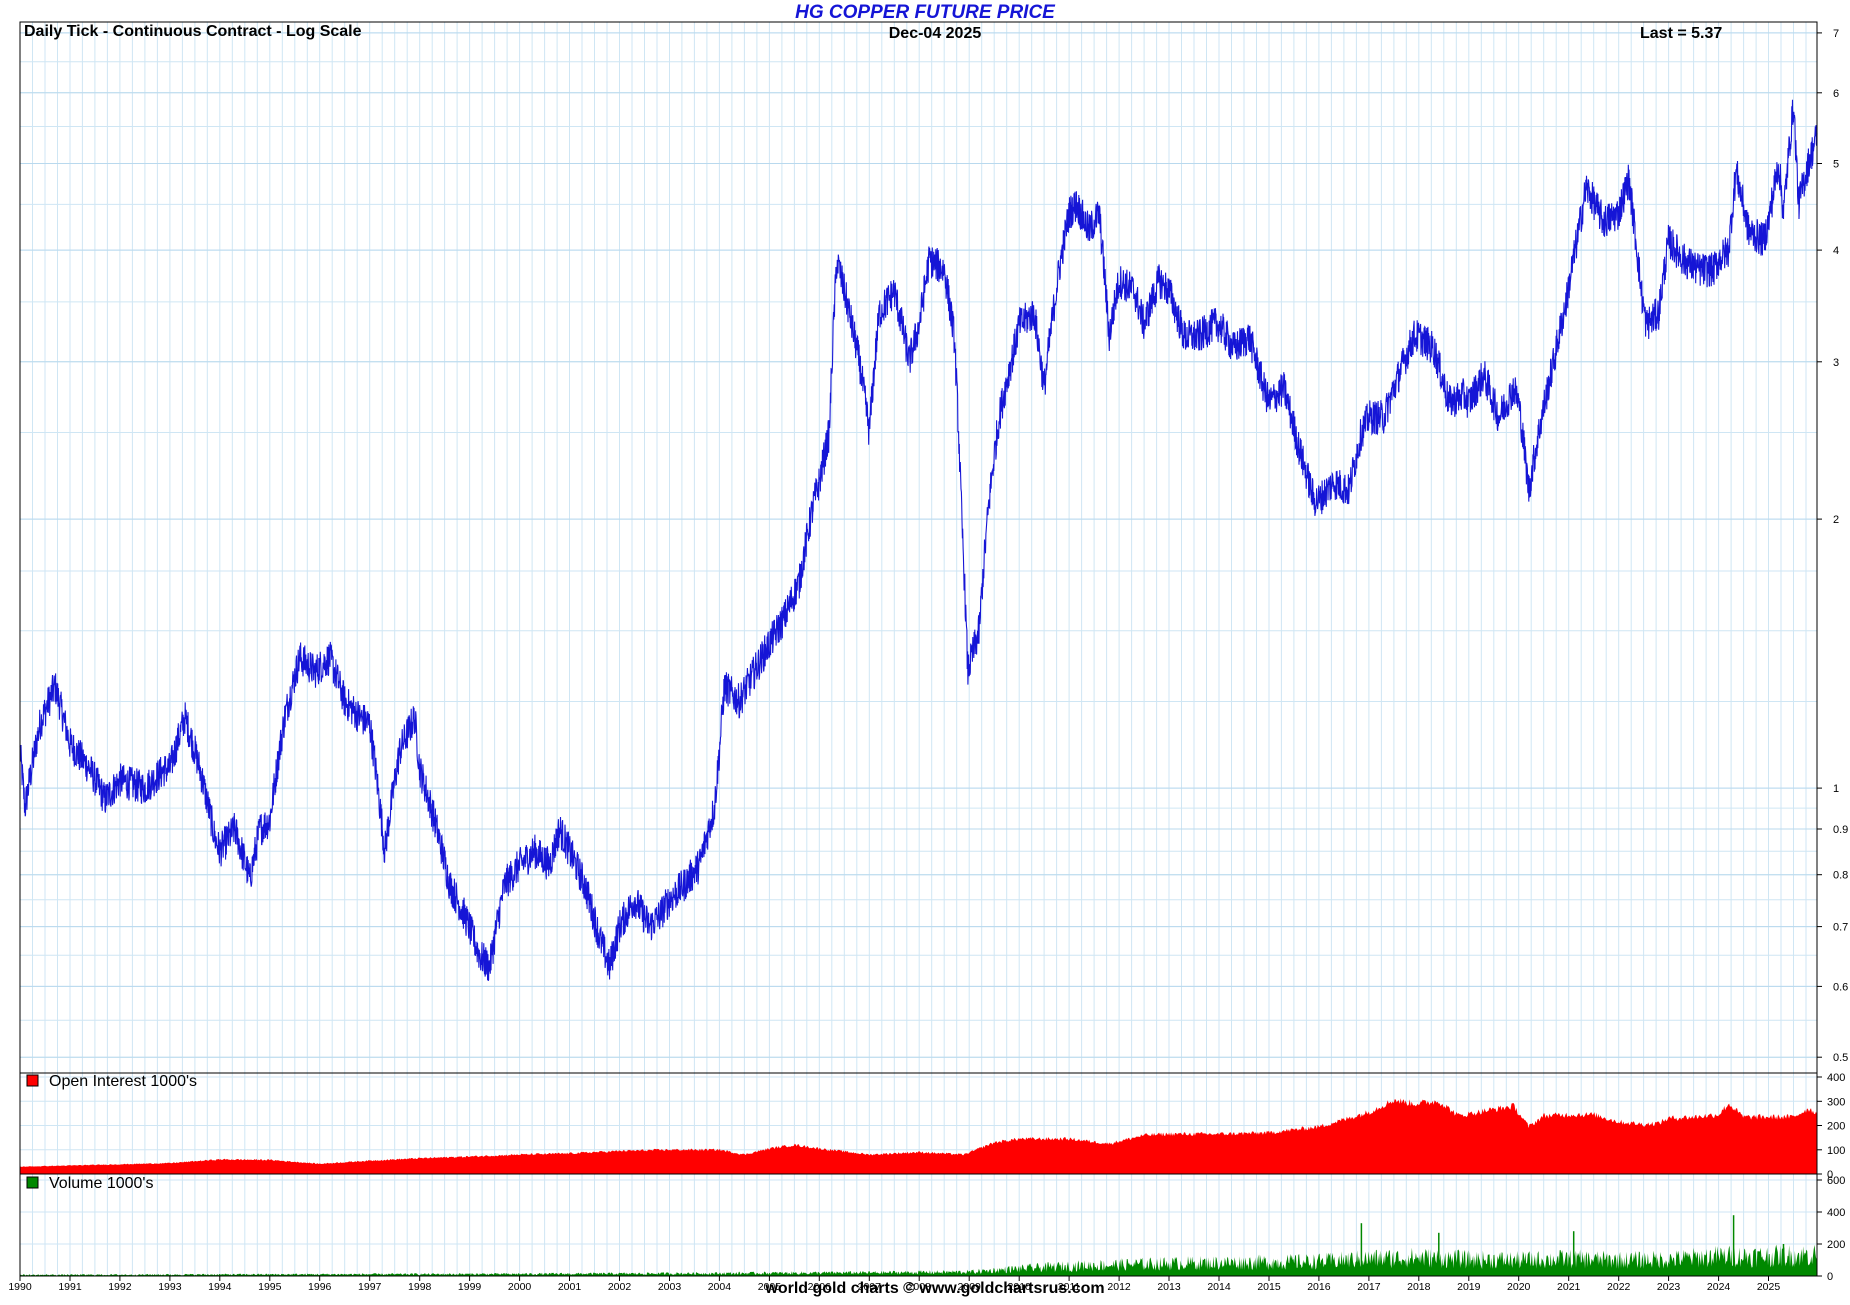 This screenshot has width=1850, height=1305. Describe the element at coordinates (1836, 363) in the screenshot. I see `price-y-tick-label: 3` at that location.